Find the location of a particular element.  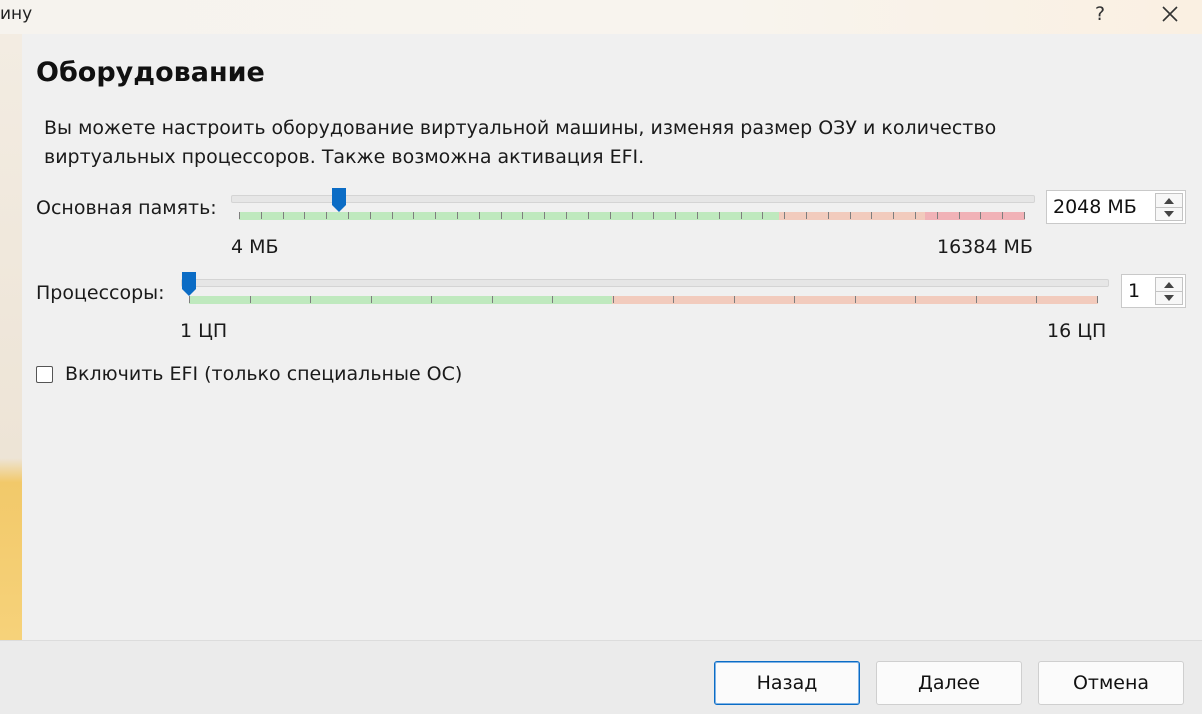

cpu-spin-buttons is located at coordinates (1169, 291).